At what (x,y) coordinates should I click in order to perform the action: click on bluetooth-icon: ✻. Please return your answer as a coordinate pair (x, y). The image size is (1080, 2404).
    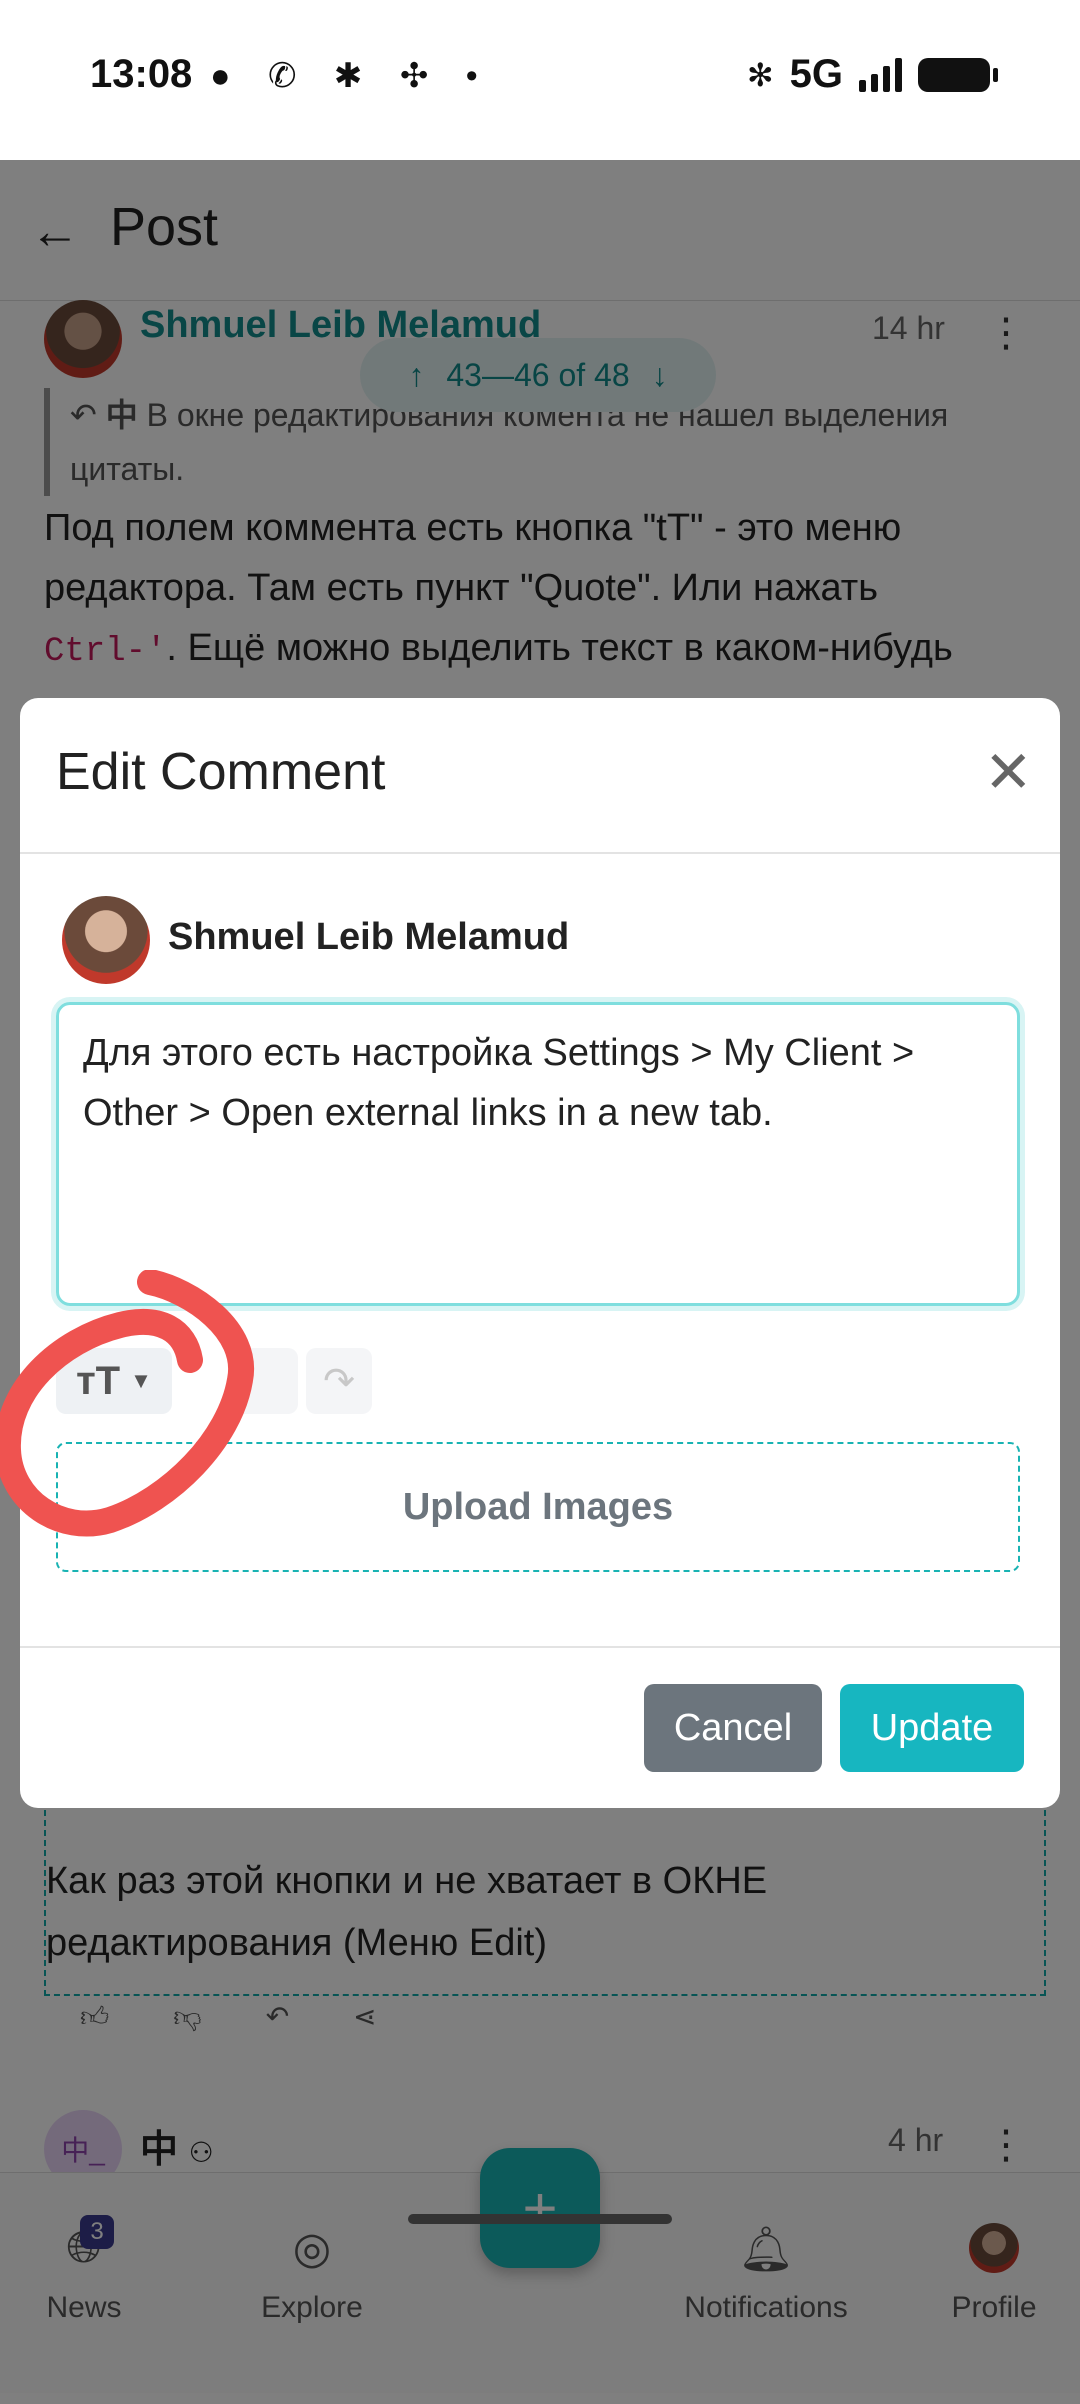
    Looking at the image, I should click on (760, 74).